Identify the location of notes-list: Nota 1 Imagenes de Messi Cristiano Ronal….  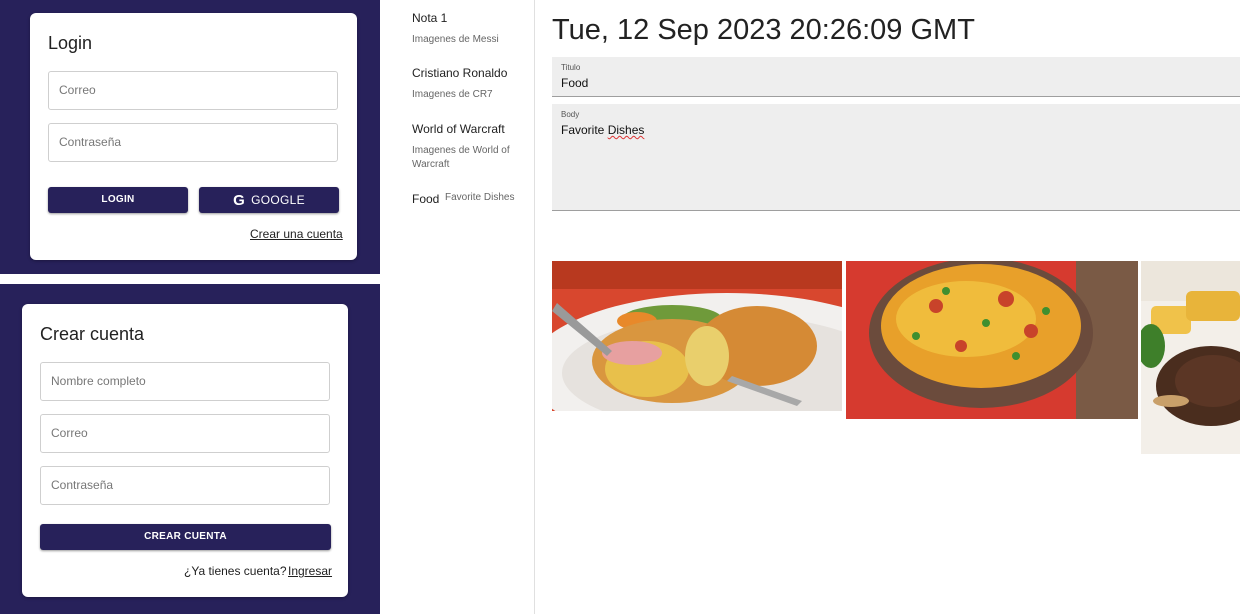
(462, 307).